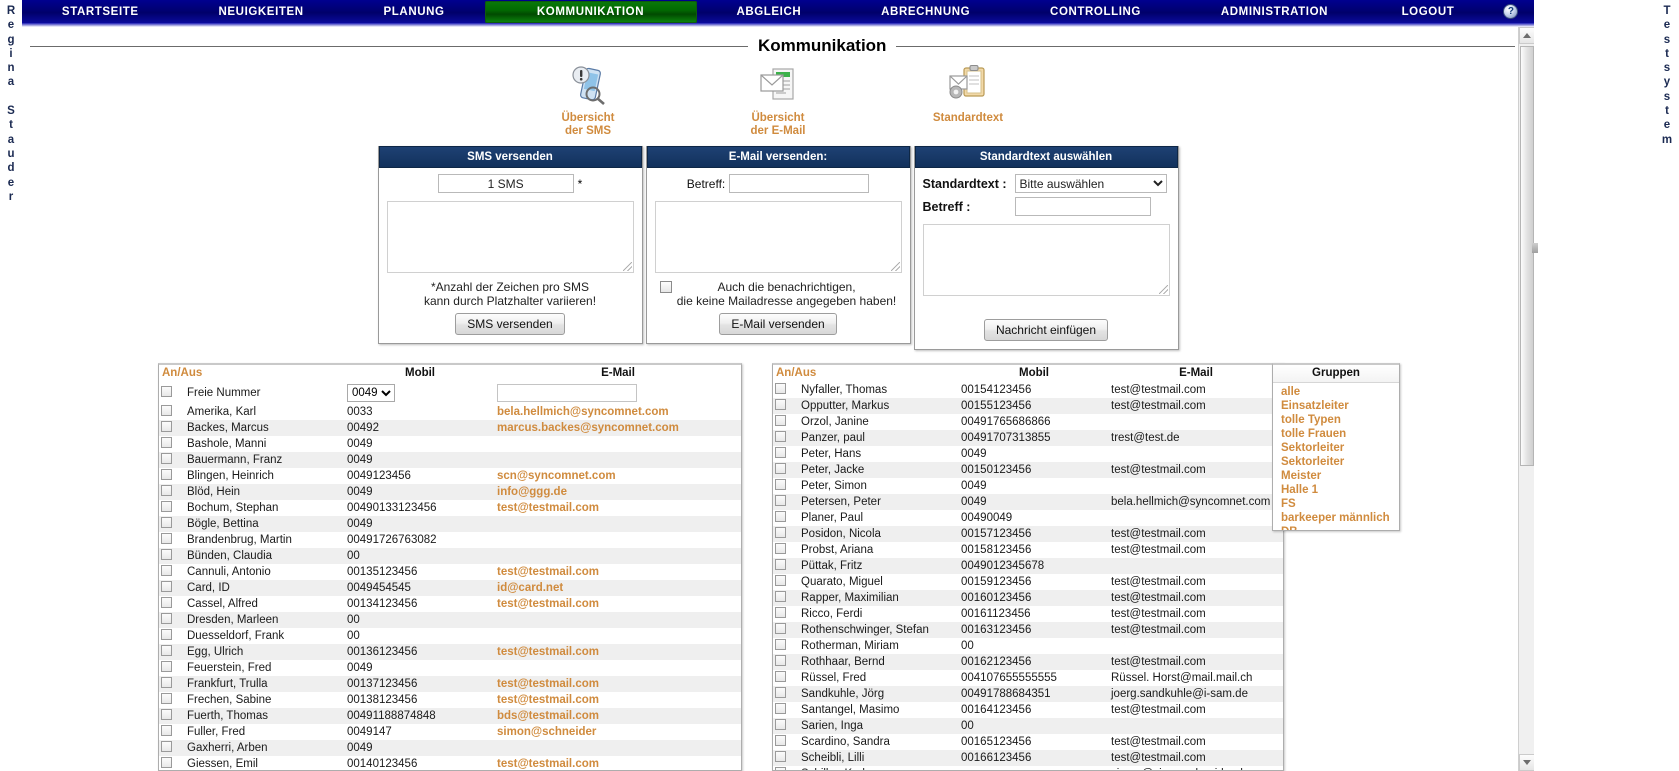 The image size is (1679, 771). Describe the element at coordinates (1340, 490) in the screenshot. I see `group-item: Halle 1` at that location.